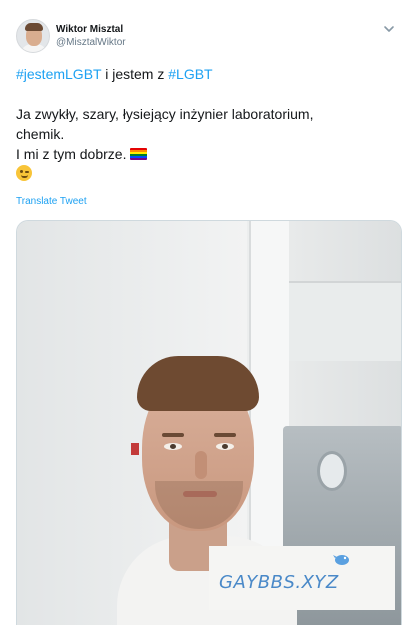  What do you see at coordinates (139, 154) in the screenshot?
I see `rainbow-flag-icon` at bounding box center [139, 154].